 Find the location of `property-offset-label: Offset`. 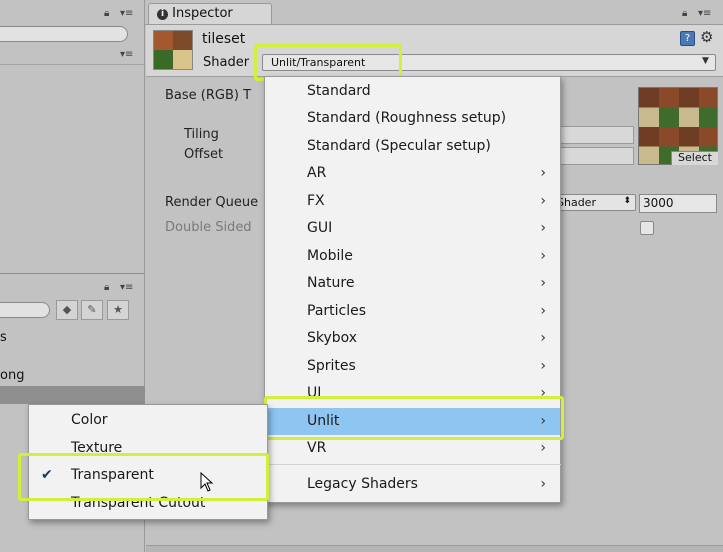

property-offset-label: Offset is located at coordinates (204, 154).